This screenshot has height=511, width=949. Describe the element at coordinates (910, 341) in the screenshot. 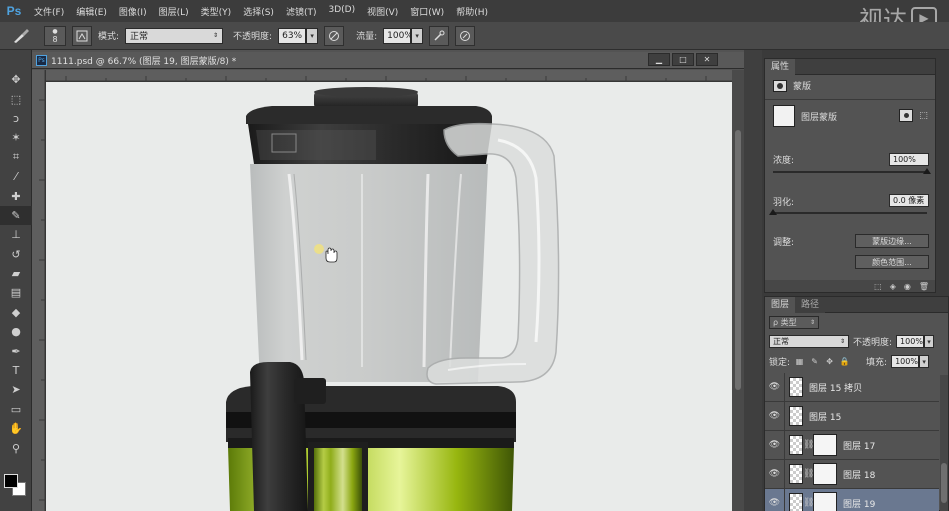

I see `layer-opacity-input: 100%` at that location.